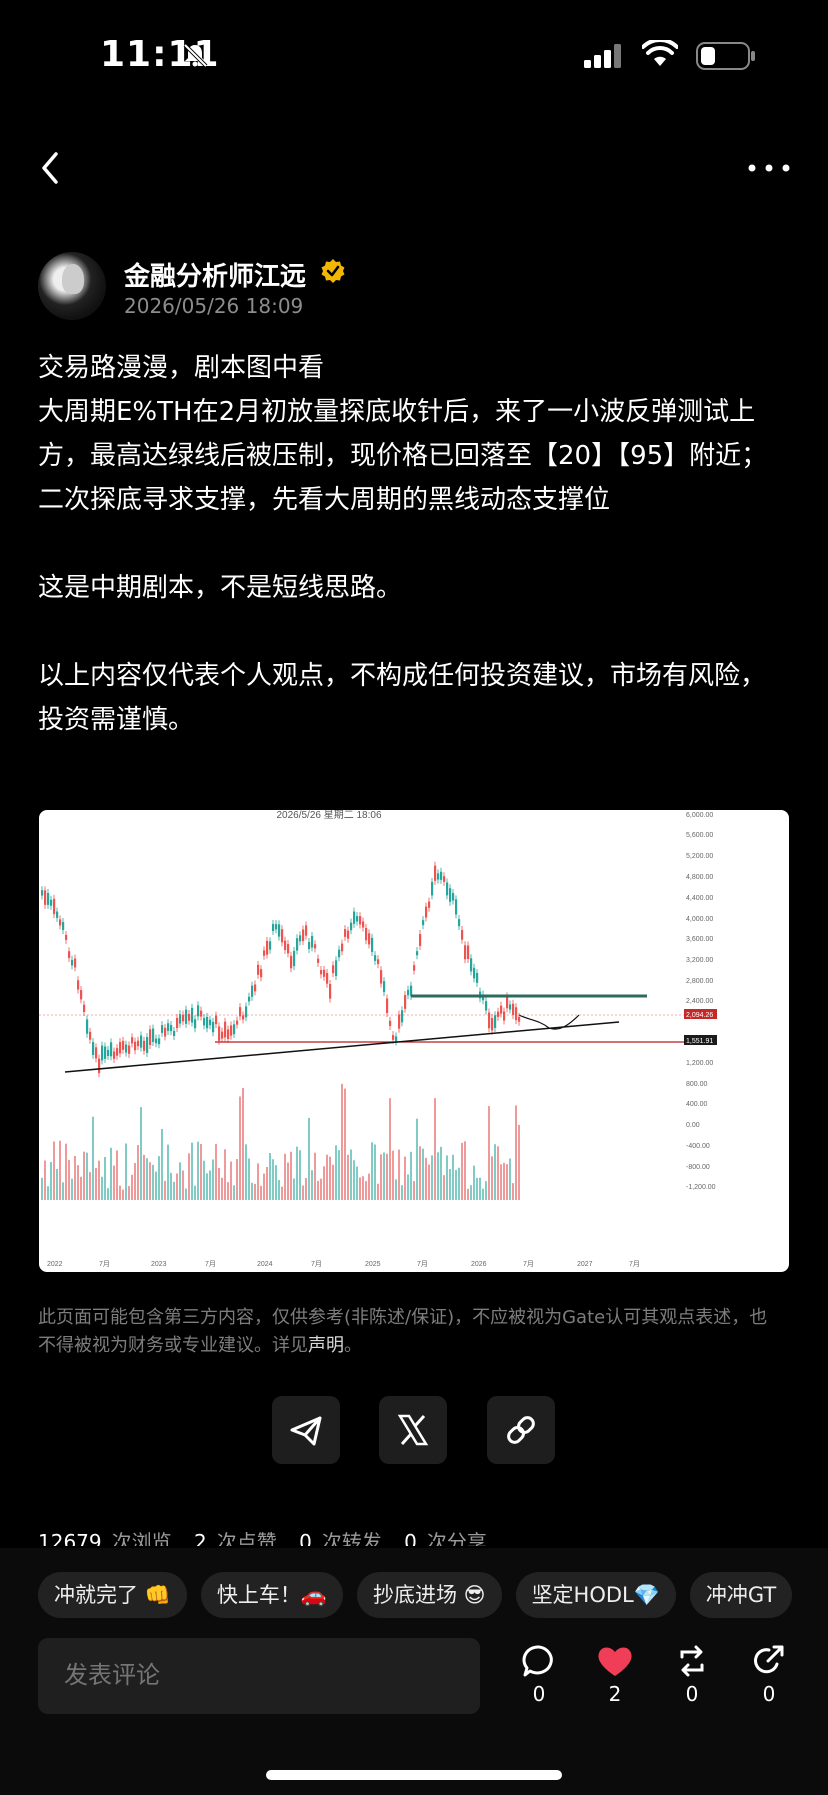 This screenshot has height=1795, width=828. Describe the element at coordinates (769, 1675) in the screenshot. I see `share-button: 0` at that location.